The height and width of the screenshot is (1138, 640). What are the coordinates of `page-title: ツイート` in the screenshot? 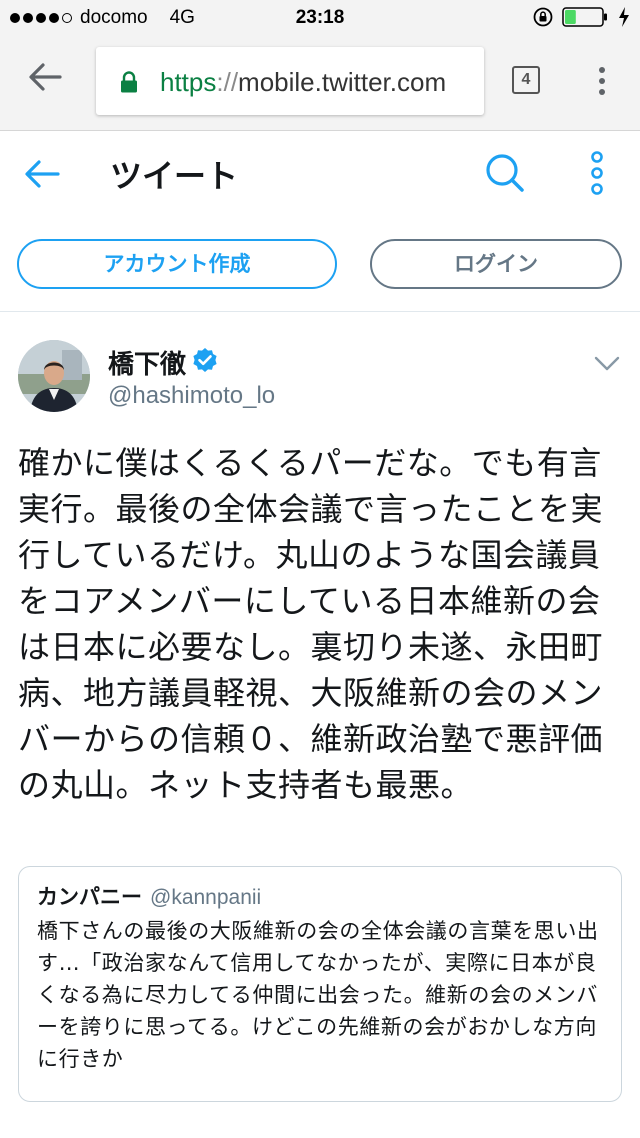 It's located at (174, 176).